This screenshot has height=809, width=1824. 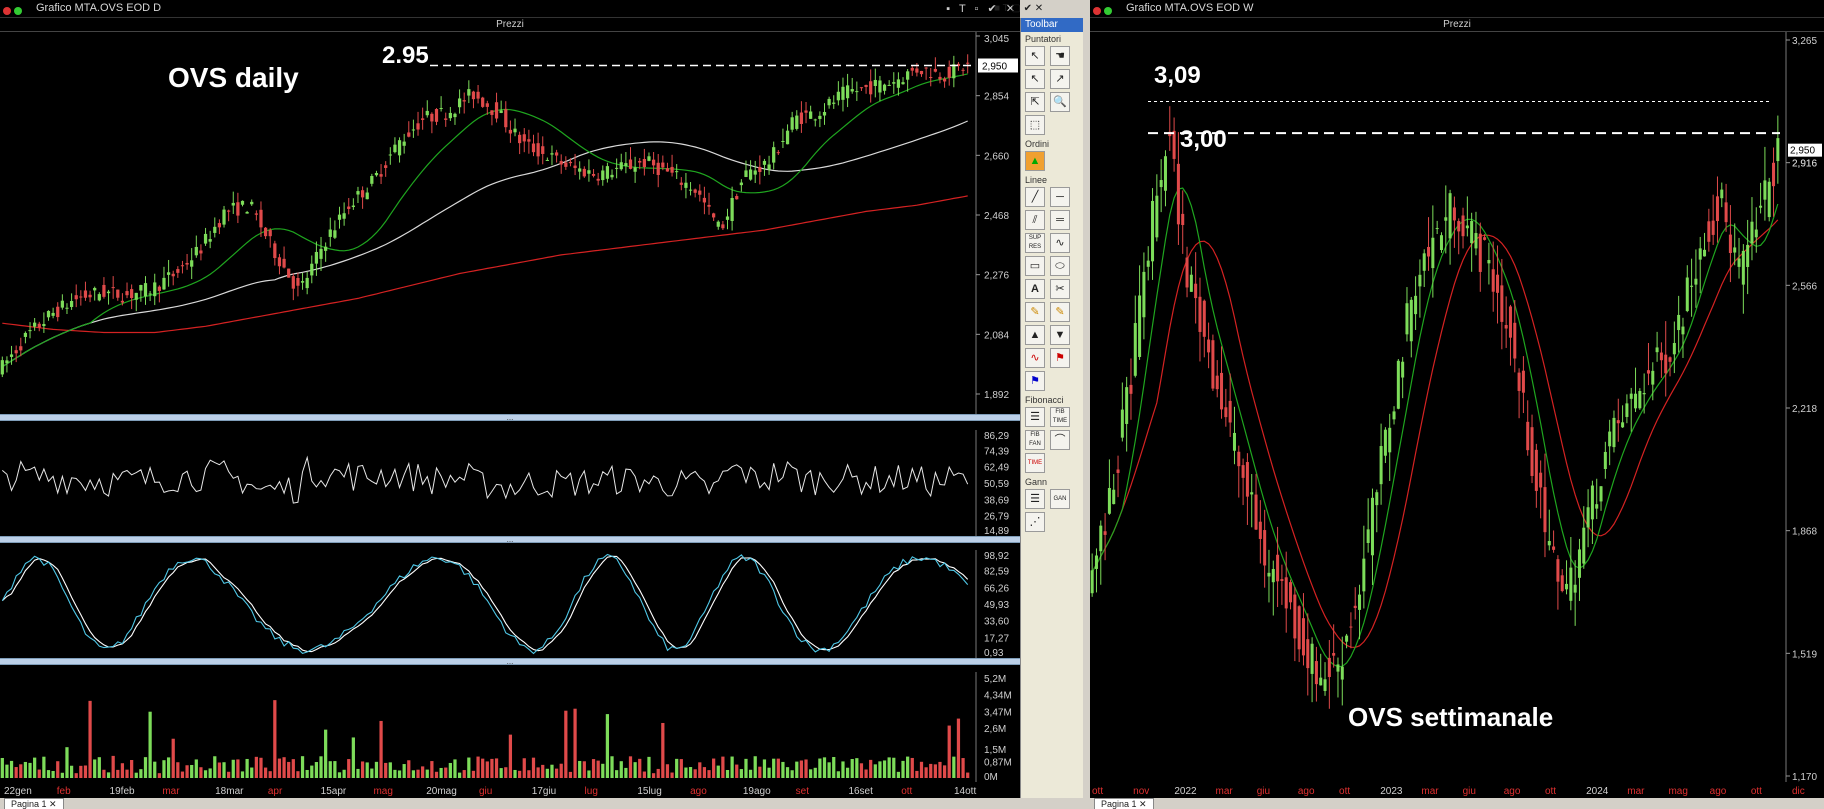 What do you see at coordinates (1060, 440) in the screenshot?
I see `fib-arc-icon: ⌒` at bounding box center [1060, 440].